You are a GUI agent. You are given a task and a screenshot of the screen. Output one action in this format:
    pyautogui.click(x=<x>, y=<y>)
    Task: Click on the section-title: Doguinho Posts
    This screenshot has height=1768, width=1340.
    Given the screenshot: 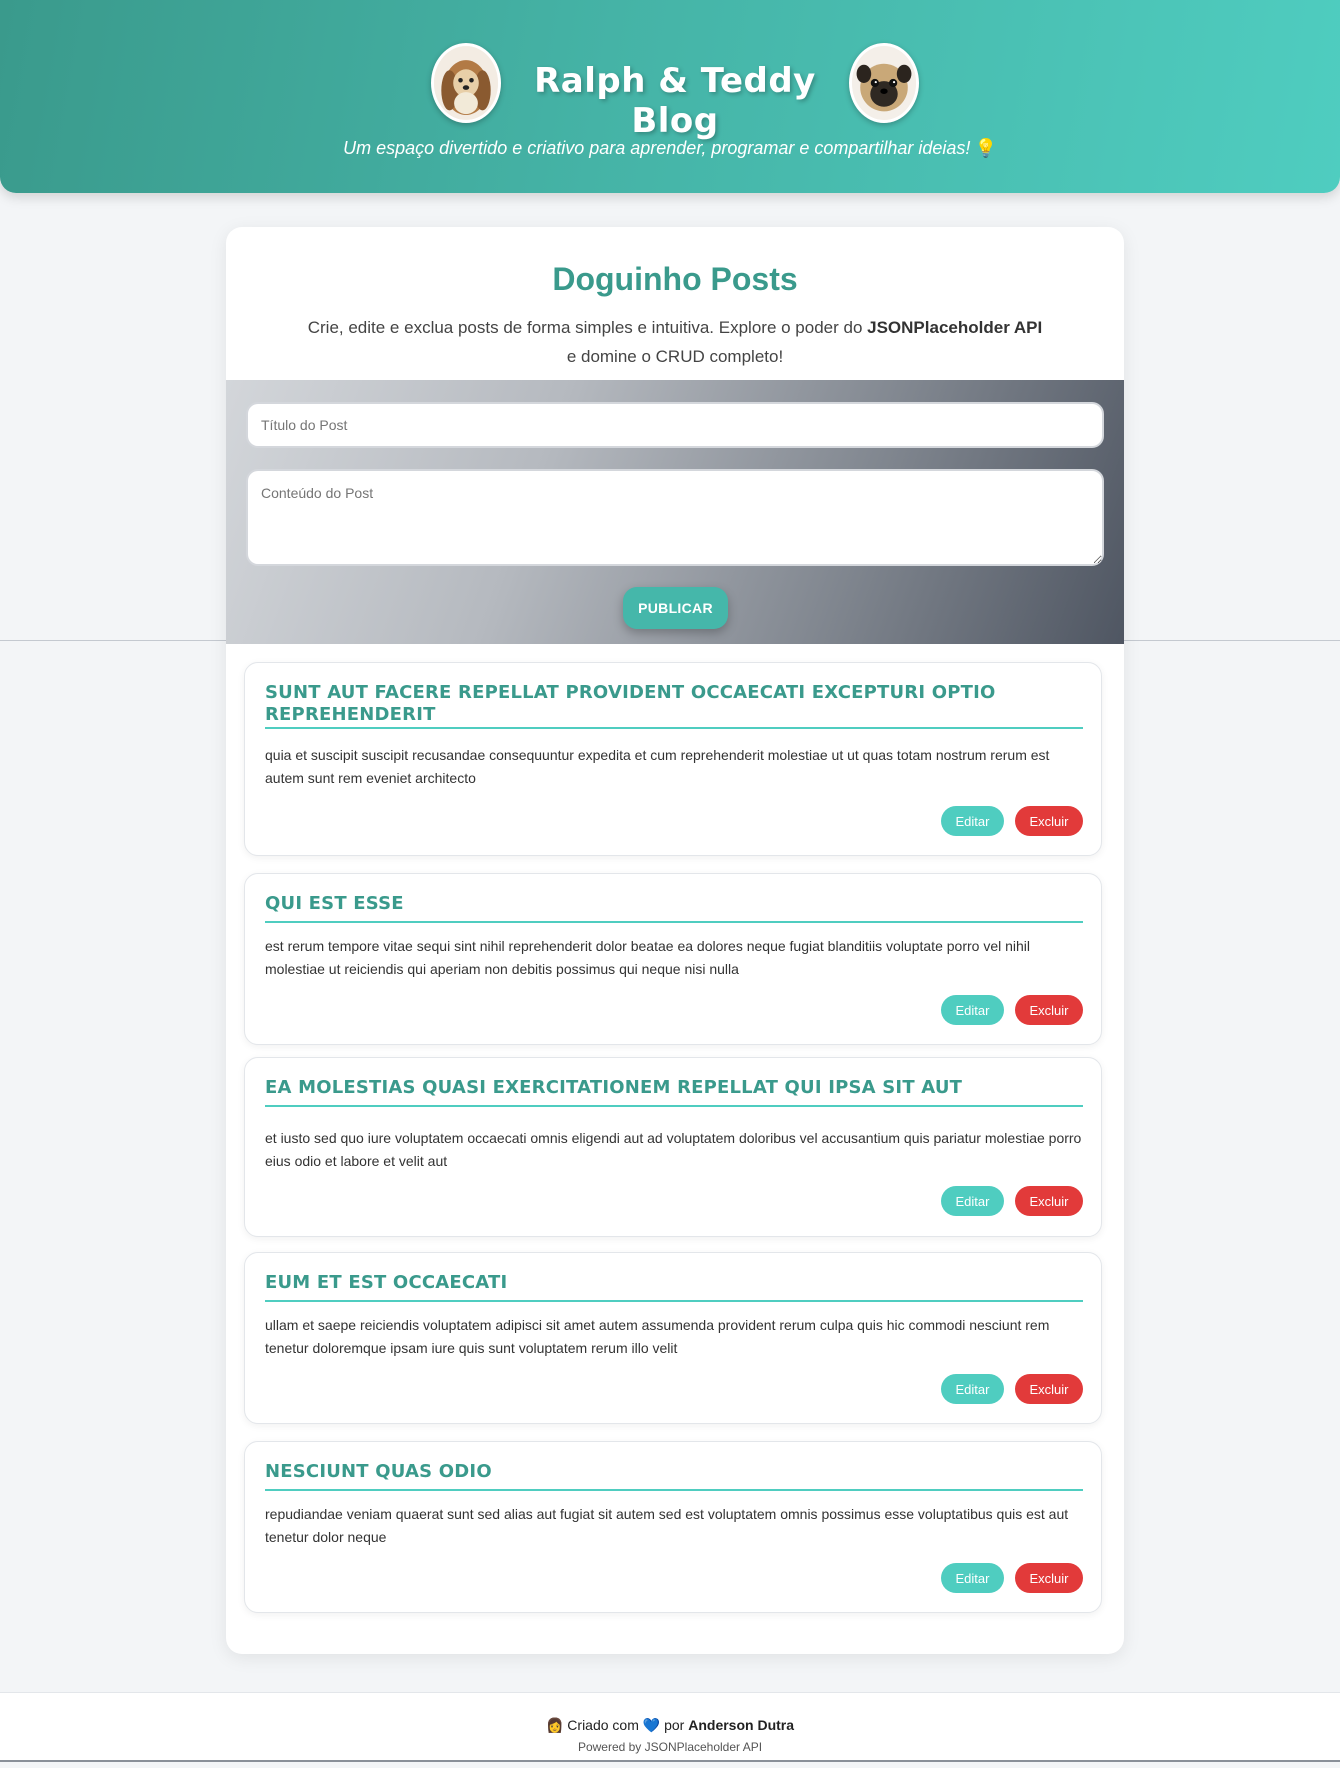 What is the action you would take?
    pyautogui.click(x=675, y=279)
    